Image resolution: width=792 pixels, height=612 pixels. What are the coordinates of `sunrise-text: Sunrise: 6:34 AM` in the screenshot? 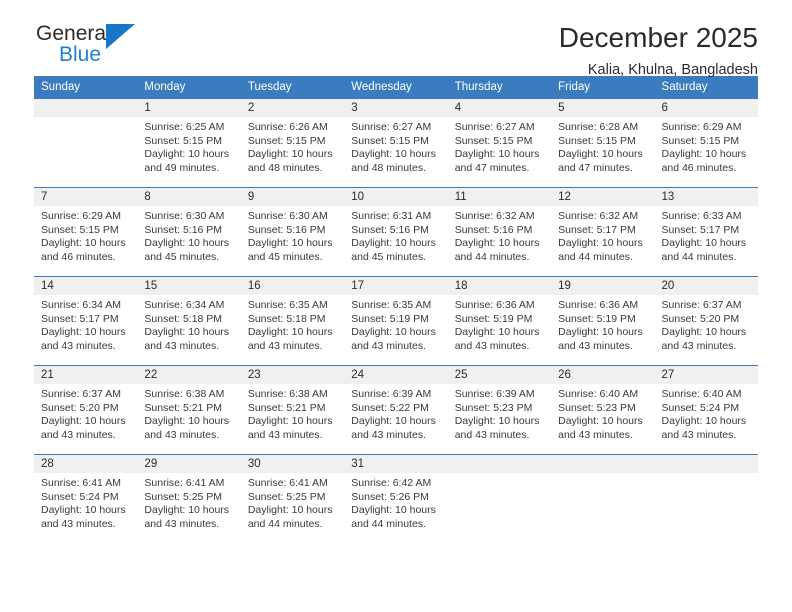 It's located at (184, 305).